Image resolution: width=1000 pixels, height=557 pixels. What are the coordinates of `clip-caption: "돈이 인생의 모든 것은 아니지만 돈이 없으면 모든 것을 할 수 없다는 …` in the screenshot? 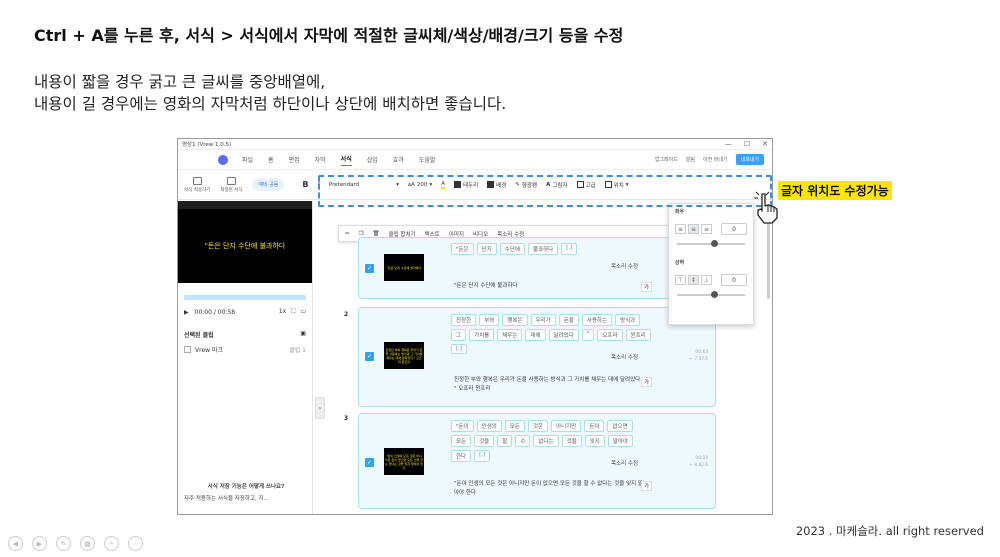 It's located at (549, 489).